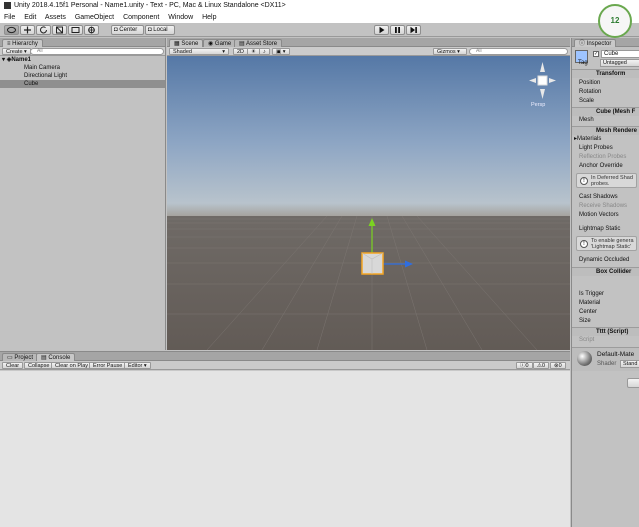 Image resolution: width=639 pixels, height=527 pixels. What do you see at coordinates (606, 180) in the screenshot?
I see `deferred-help-box: ! In Deferred Shad probes.` at bounding box center [606, 180].